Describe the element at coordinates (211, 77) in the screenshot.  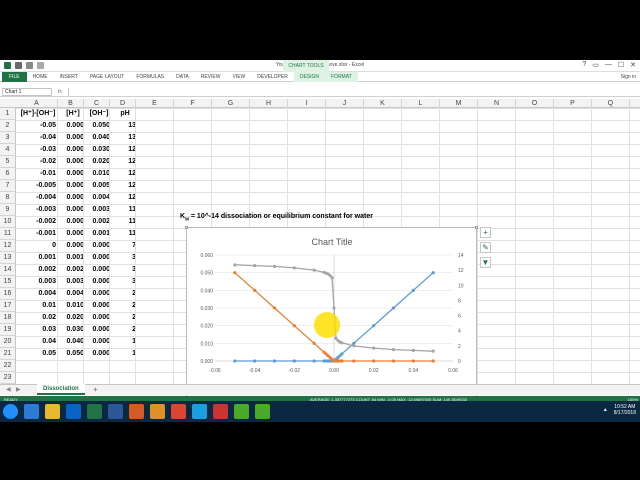
I see `tab-review: REVIEW` at that location.